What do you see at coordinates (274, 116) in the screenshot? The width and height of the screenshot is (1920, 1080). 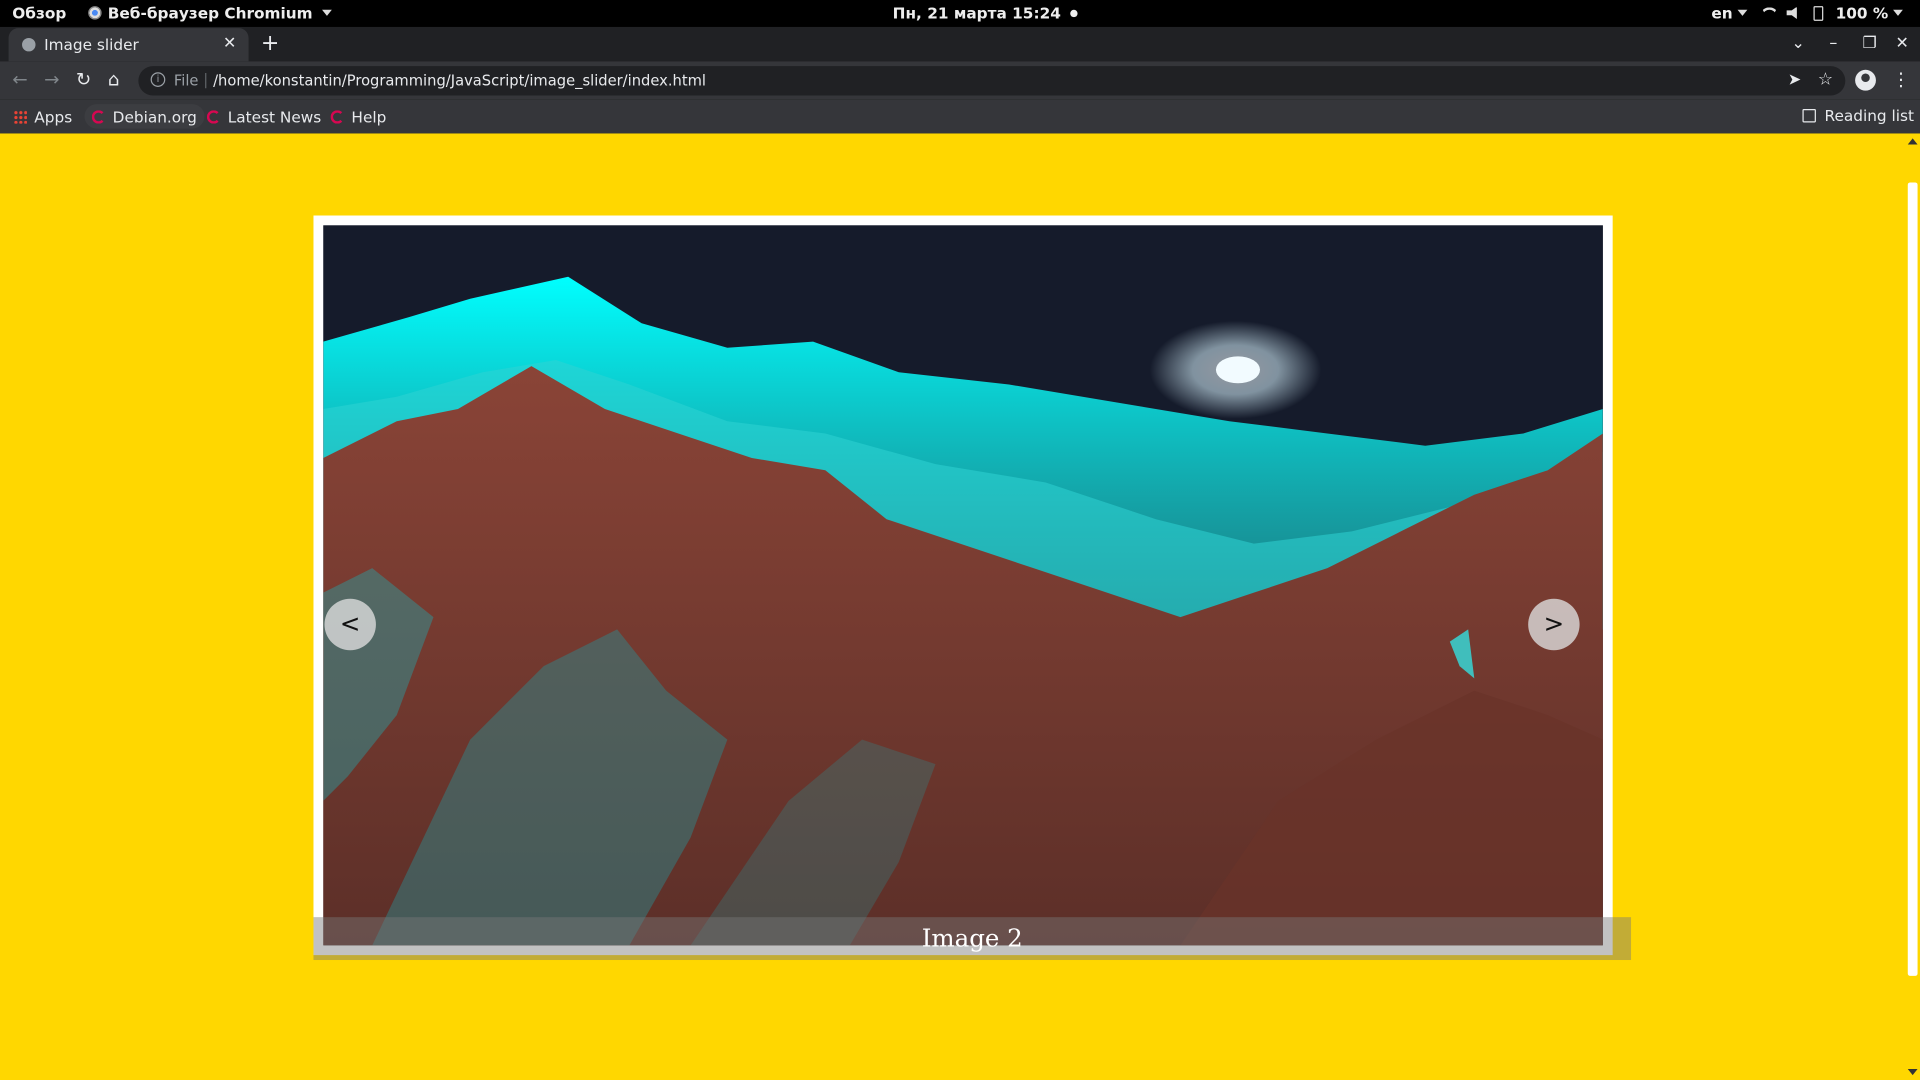 I see `bookmark-label: Latest News` at bounding box center [274, 116].